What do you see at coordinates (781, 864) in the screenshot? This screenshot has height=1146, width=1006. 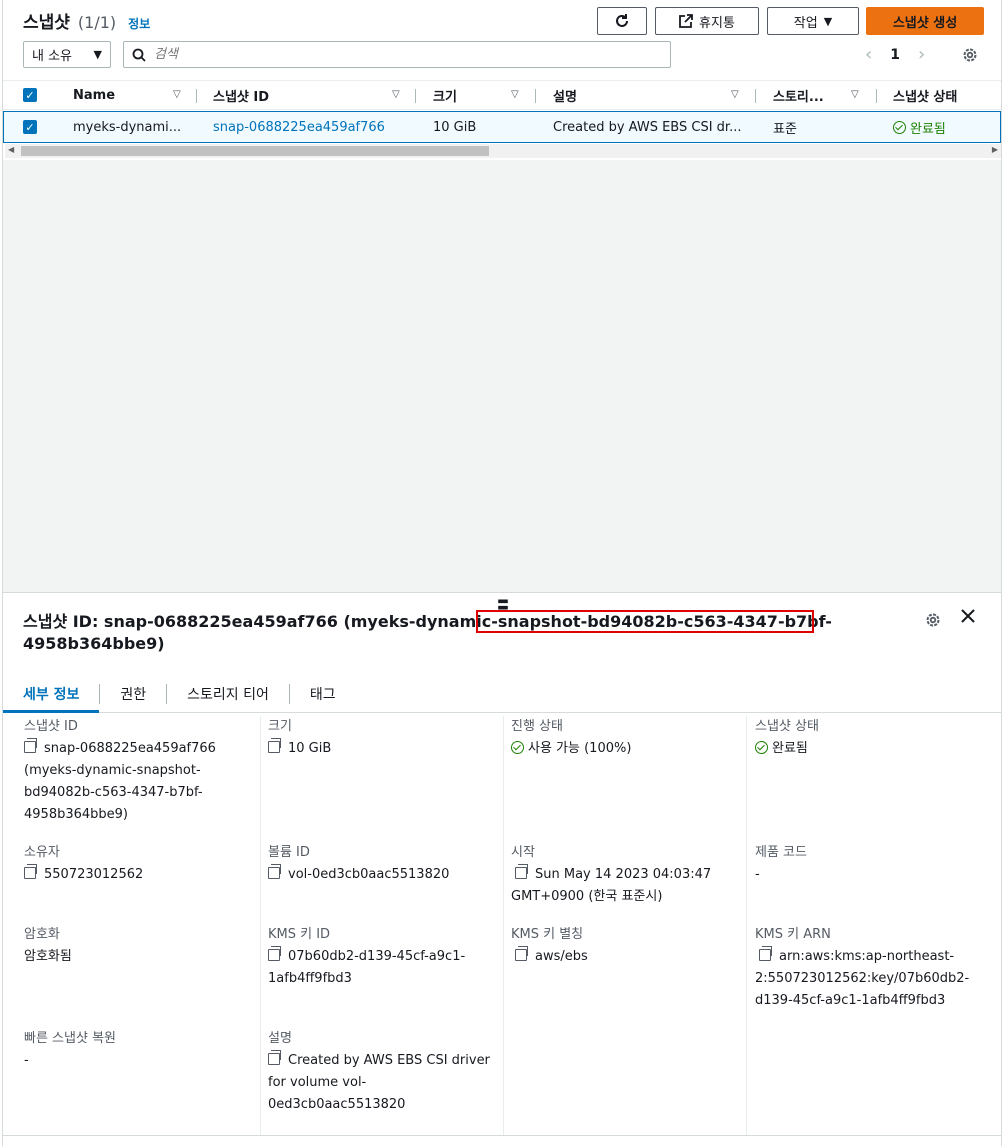 I see `field-product-code: 제품 코드 -` at bounding box center [781, 864].